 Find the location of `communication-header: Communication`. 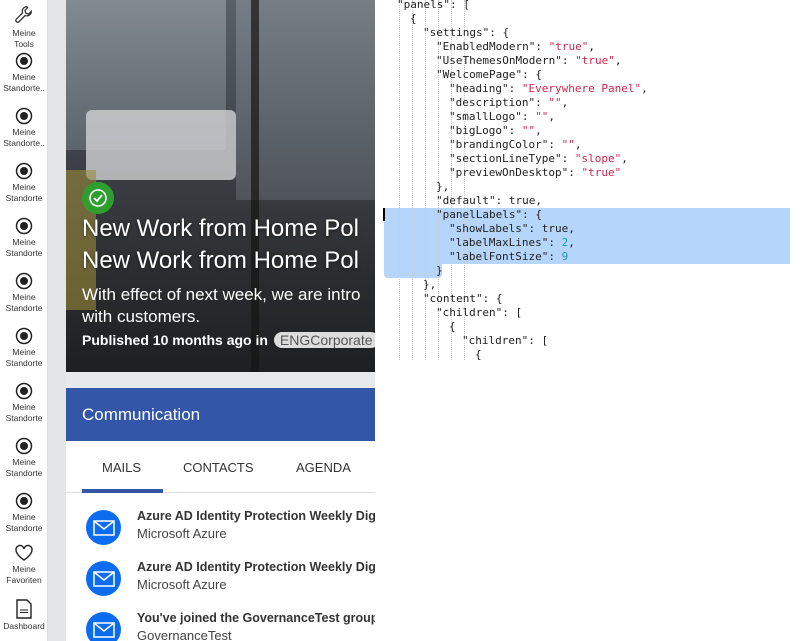

communication-header: Communication is located at coordinates (220, 414).